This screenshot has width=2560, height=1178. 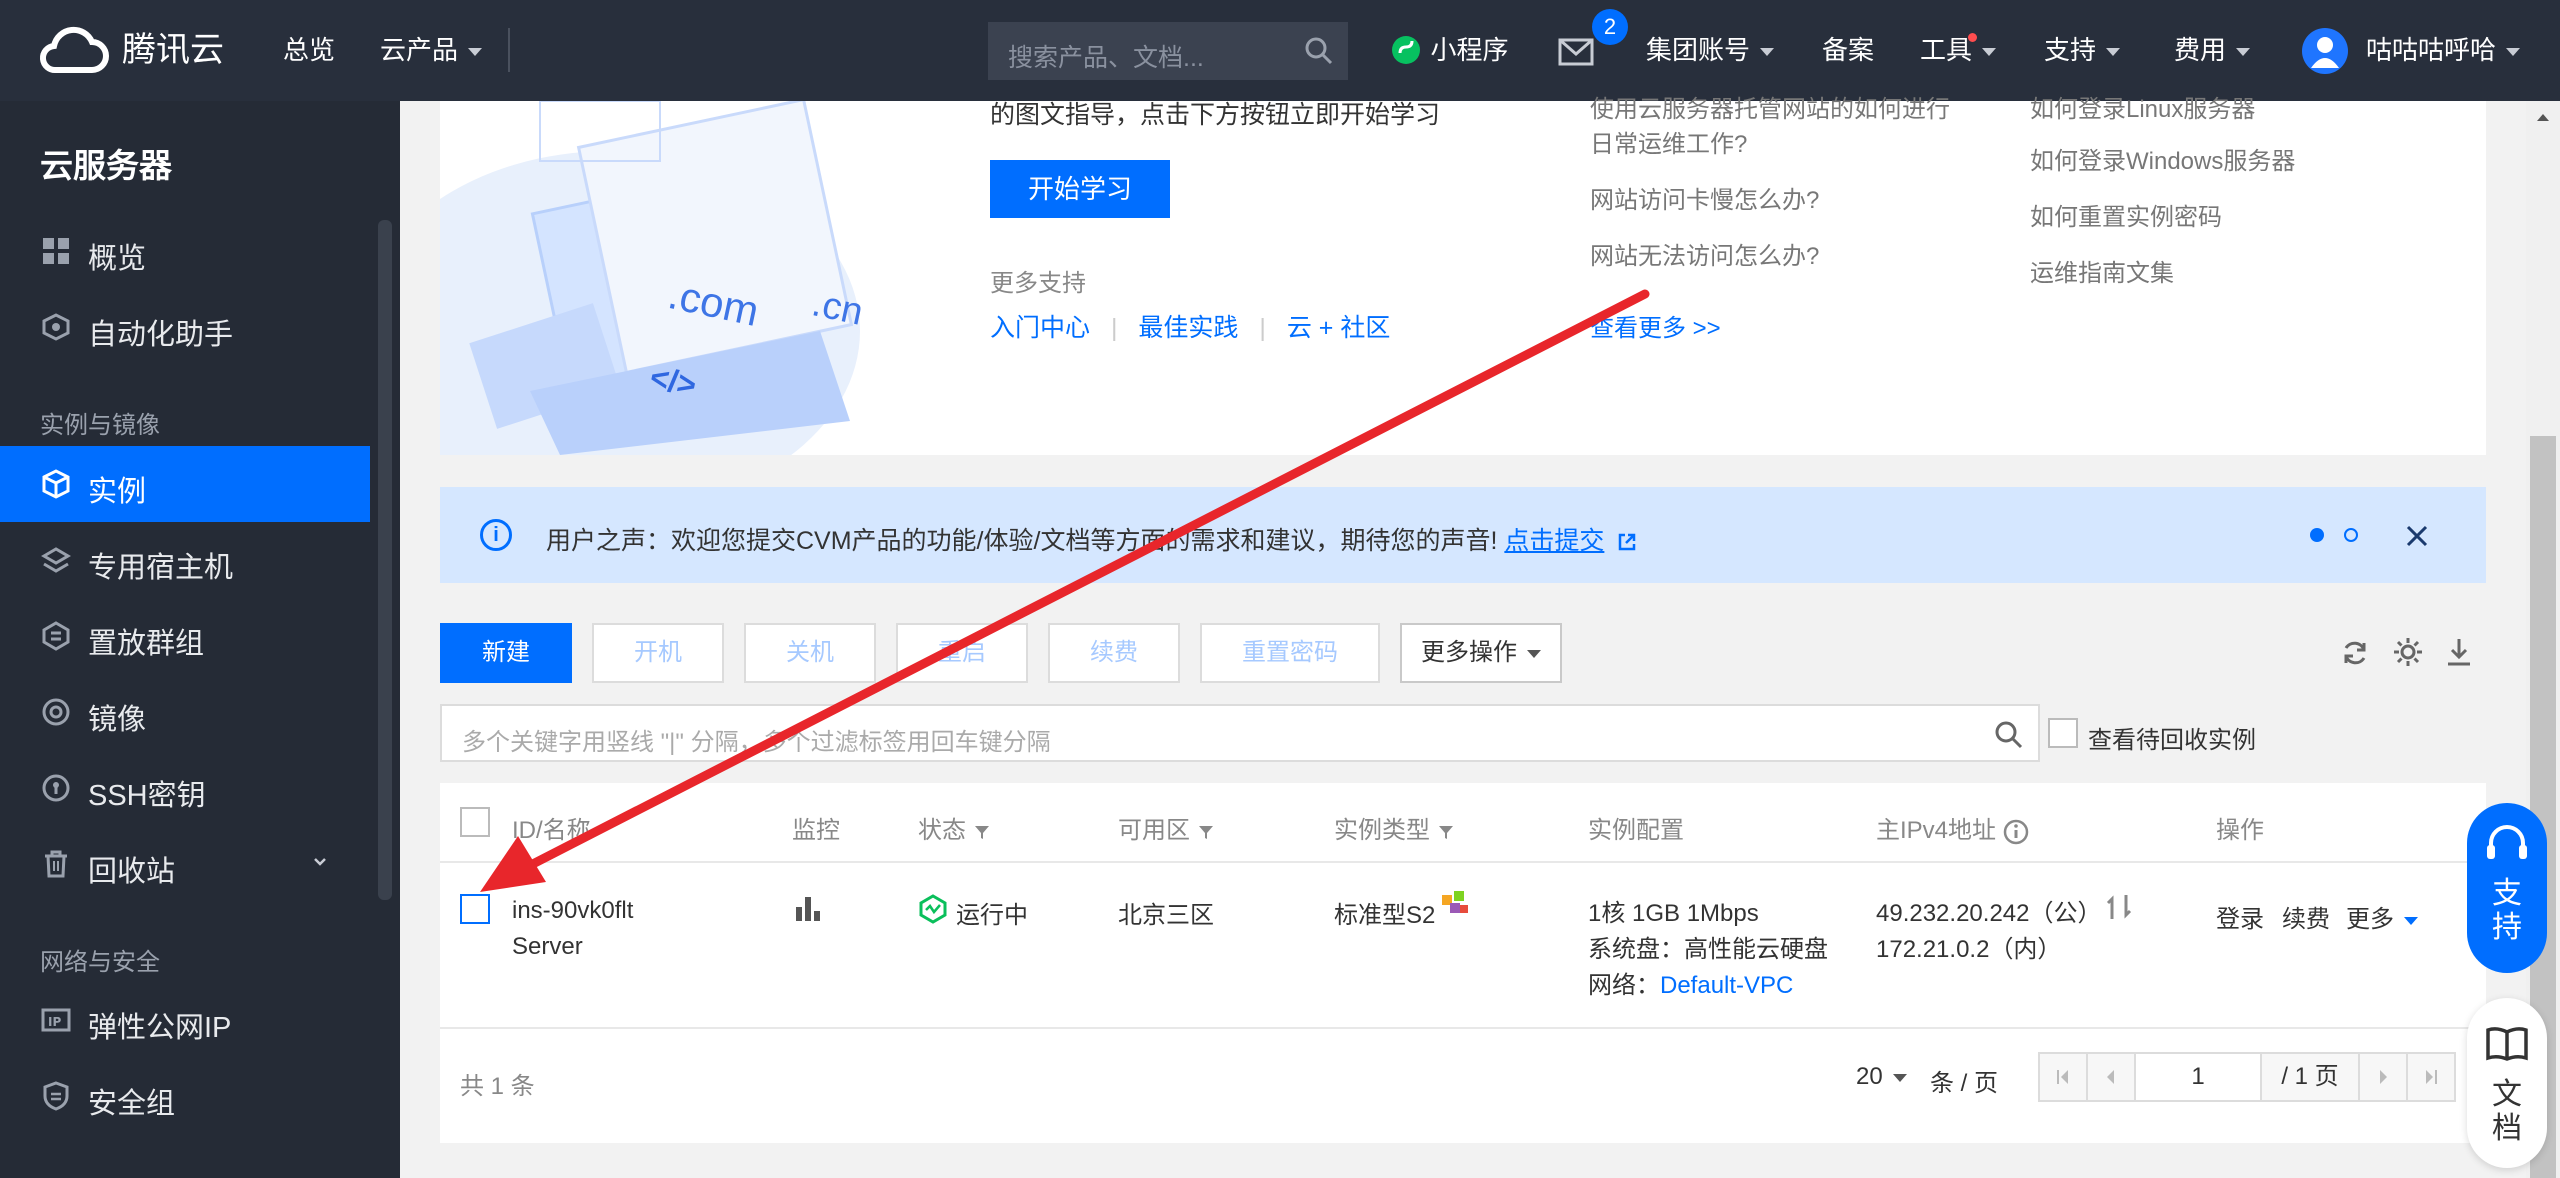 What do you see at coordinates (2102, 270) in the screenshot?
I see `faq-item: 运维指南文集` at bounding box center [2102, 270].